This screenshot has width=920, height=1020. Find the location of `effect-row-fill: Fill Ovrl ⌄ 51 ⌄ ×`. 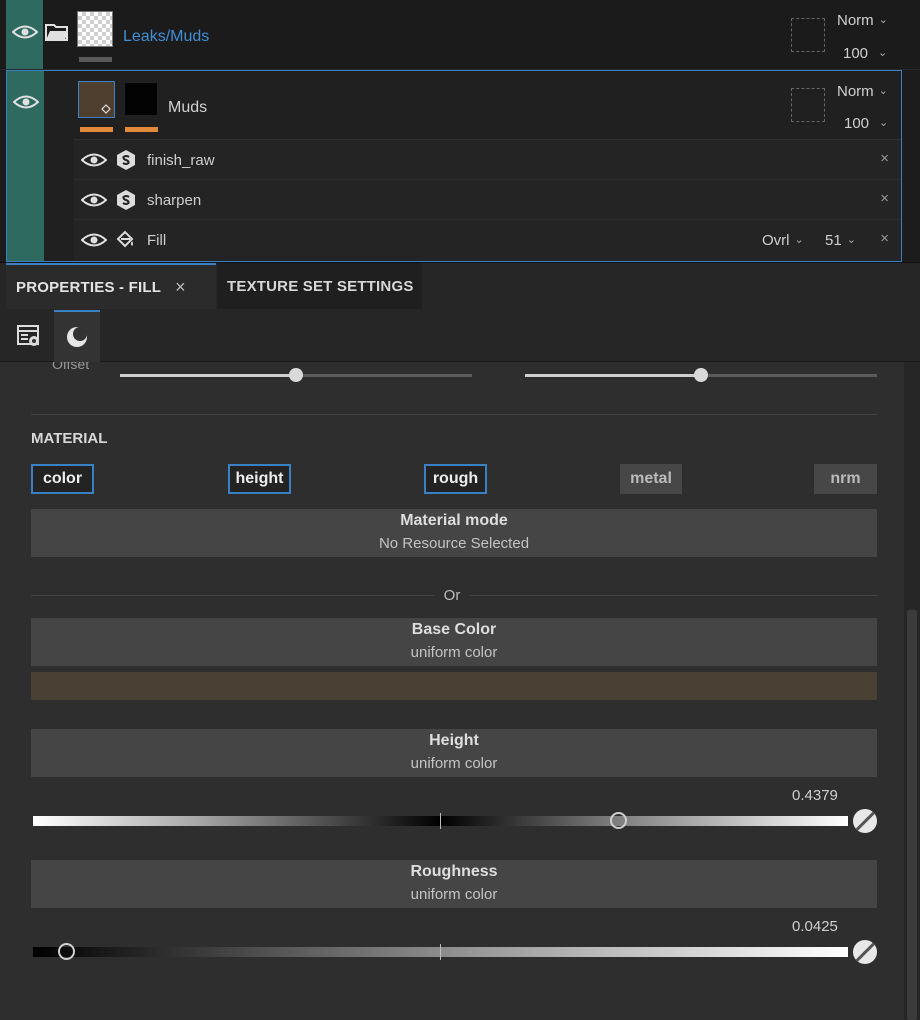

effect-row-fill: Fill Ovrl ⌄ 51 ⌄ × is located at coordinates (487, 240).